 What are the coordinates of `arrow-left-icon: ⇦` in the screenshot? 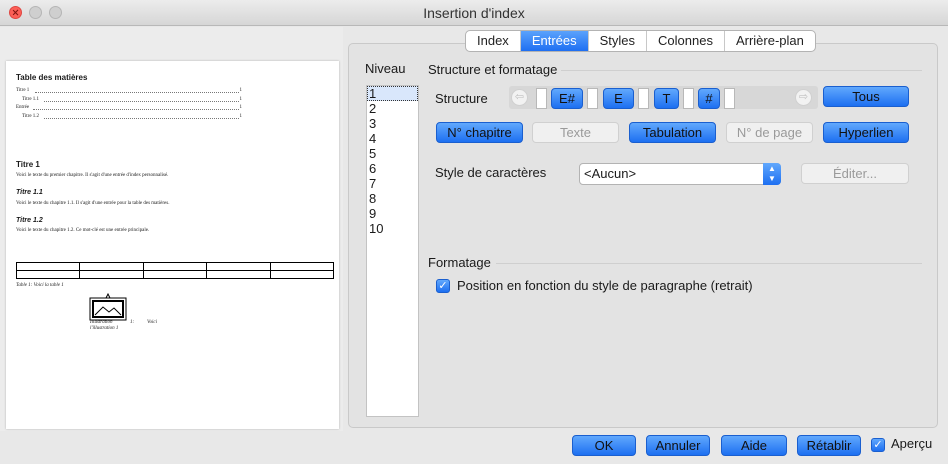 It's located at (519, 97).